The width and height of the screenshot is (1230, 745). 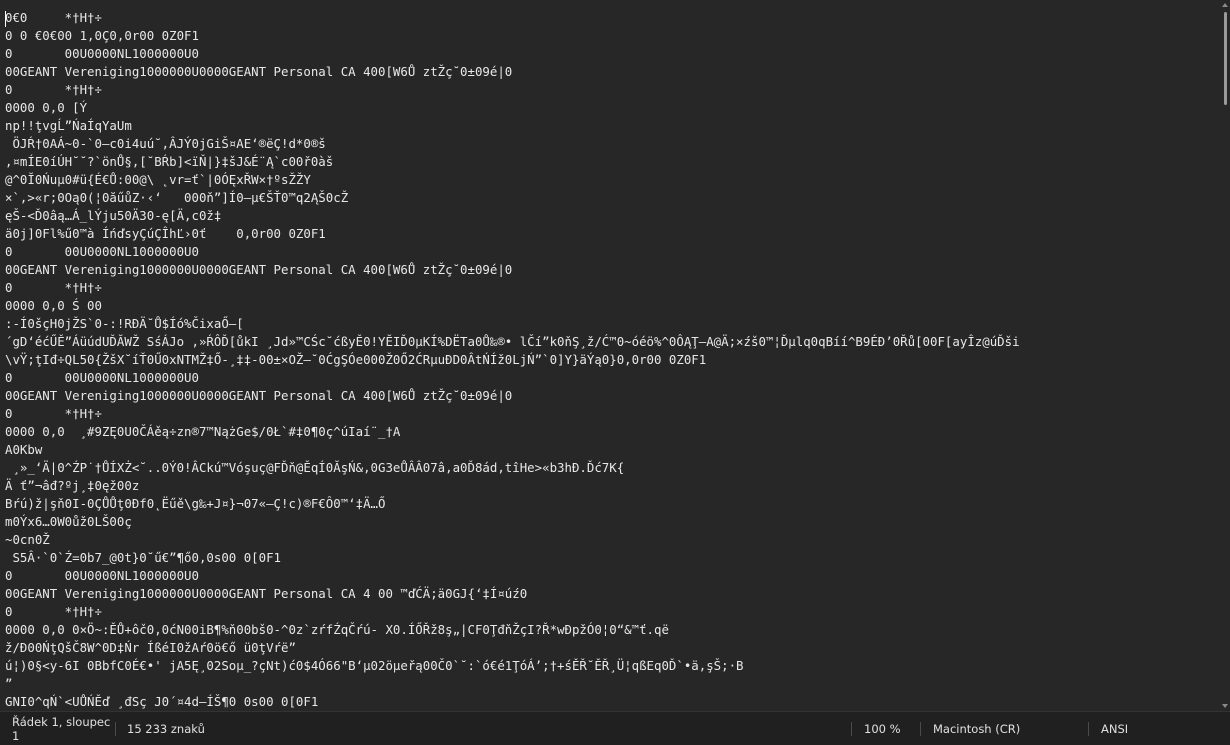 What do you see at coordinates (1159, 728) in the screenshot?
I see `encoding: ANSI` at bounding box center [1159, 728].